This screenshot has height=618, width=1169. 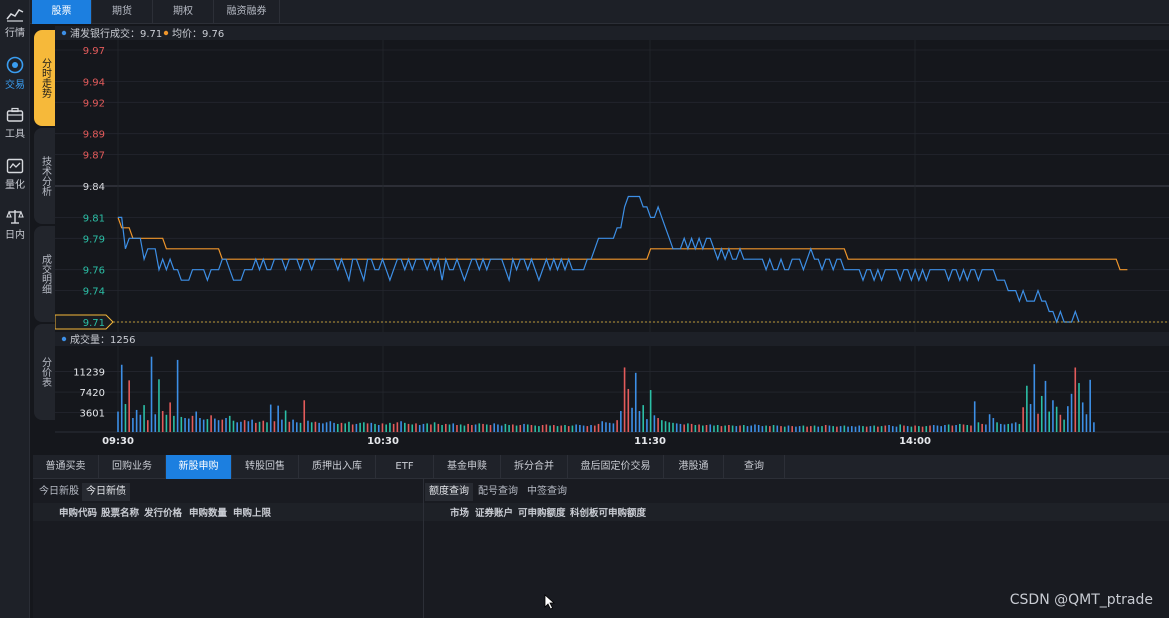 What do you see at coordinates (252, 512) in the screenshot?
I see `col-subscription-limit: 申购上限` at bounding box center [252, 512].